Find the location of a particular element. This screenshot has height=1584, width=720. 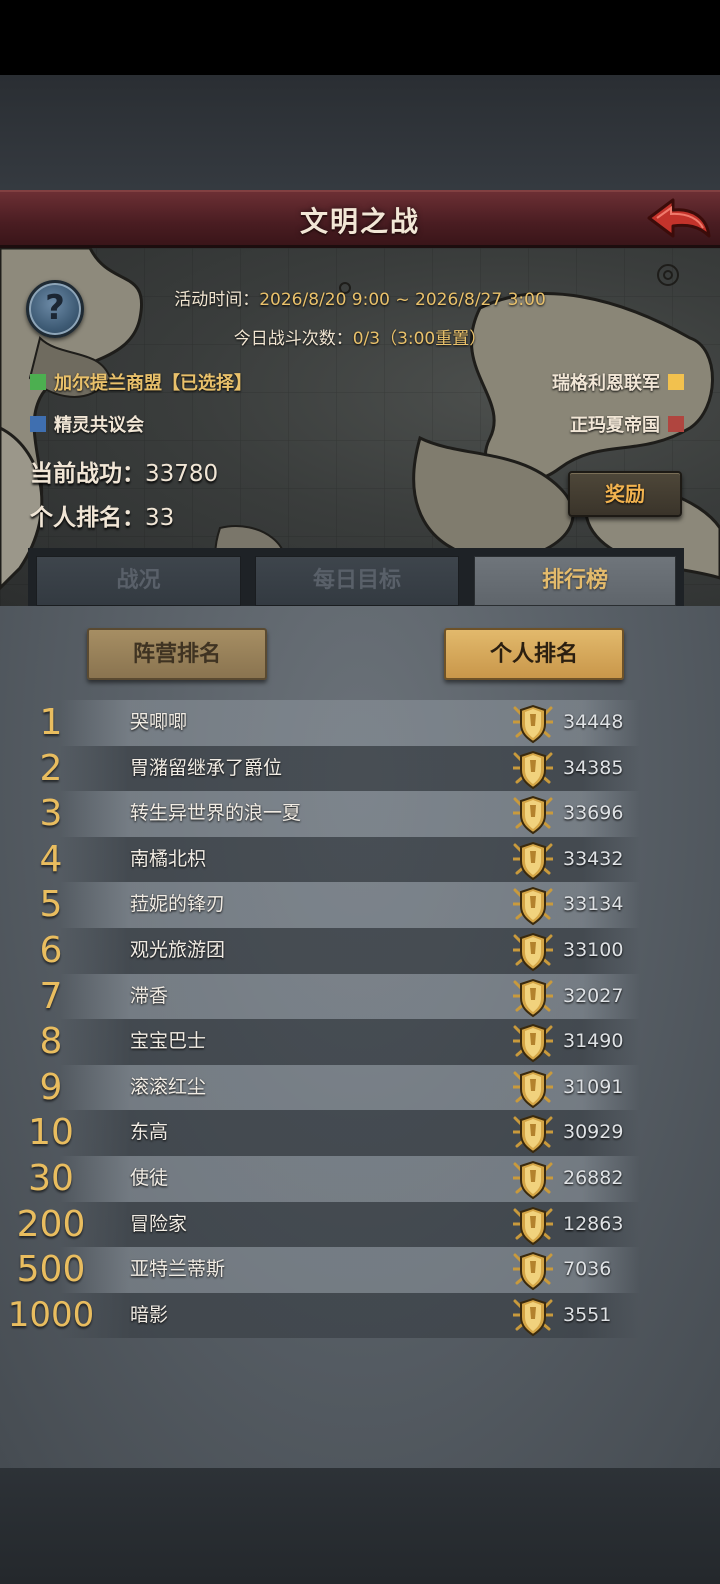

event-time-line: 活动时间：2026/8/20 9:00 ~ 2026/8/27 3:00 is located at coordinates (360, 297).